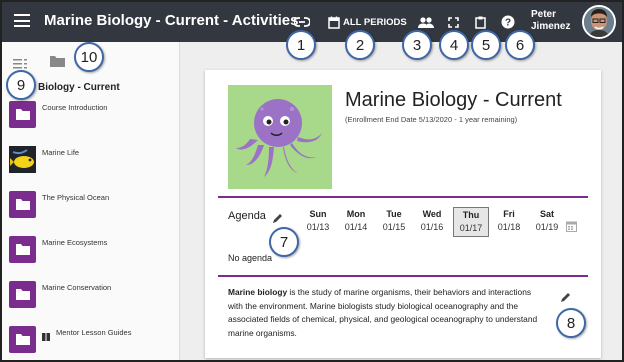 Image resolution: width=624 pixels, height=362 pixels. What do you see at coordinates (77, 287) in the screenshot?
I see `sidebar-item-label: Marine Conservation` at bounding box center [77, 287].